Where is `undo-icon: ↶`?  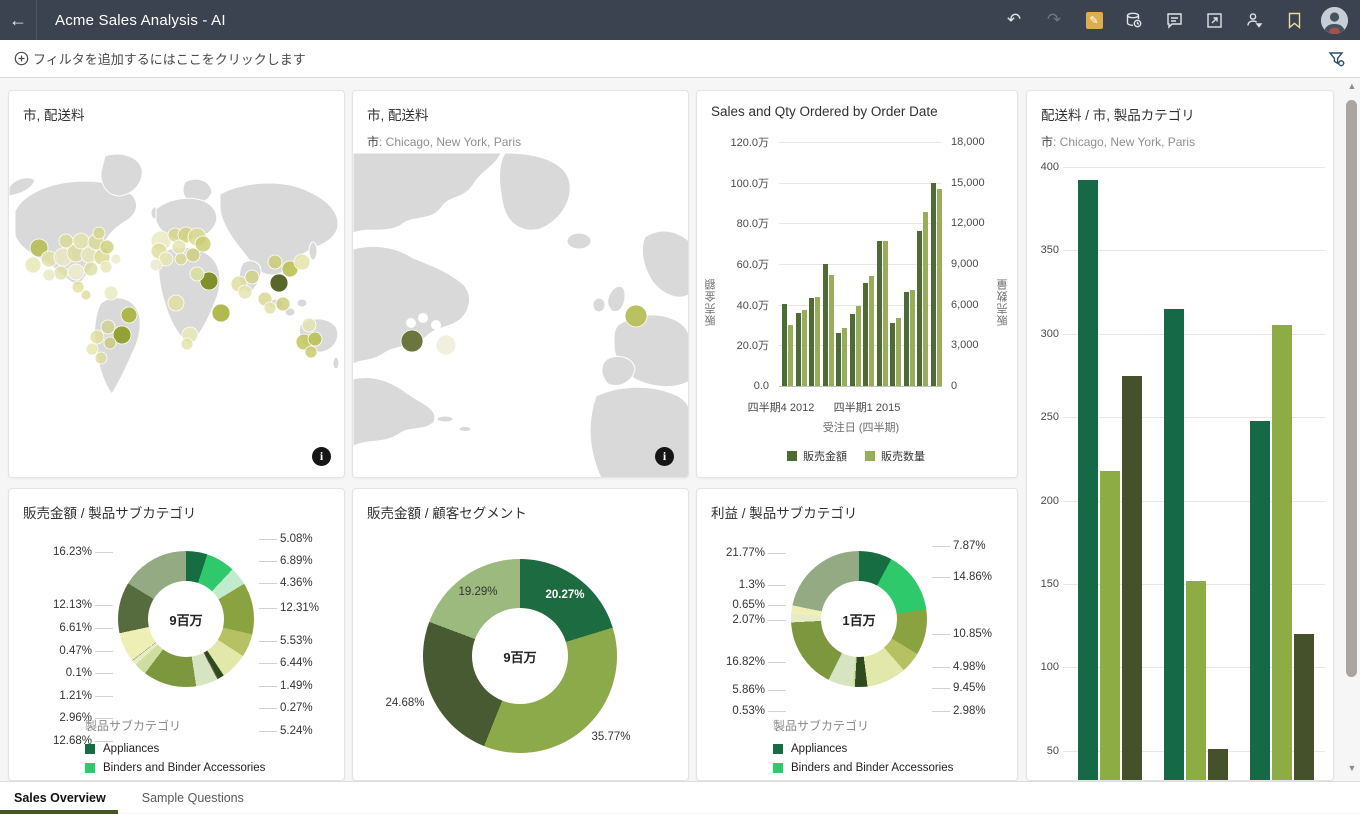 undo-icon: ↶ is located at coordinates (1014, 20).